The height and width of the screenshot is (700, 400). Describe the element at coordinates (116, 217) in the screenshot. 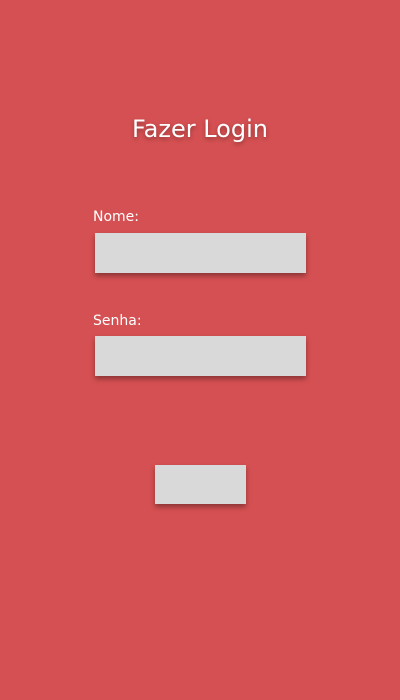

I see `name-label: Nome:` at that location.